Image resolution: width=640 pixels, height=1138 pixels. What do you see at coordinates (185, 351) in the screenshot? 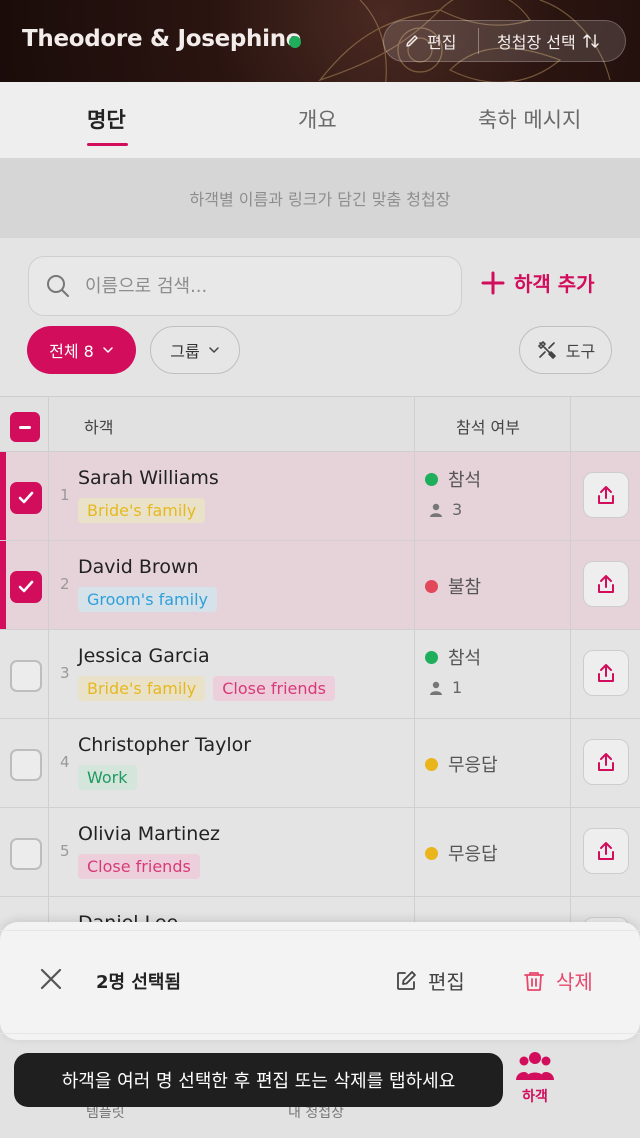
I see `filter-group-label: 그룹` at bounding box center [185, 351].